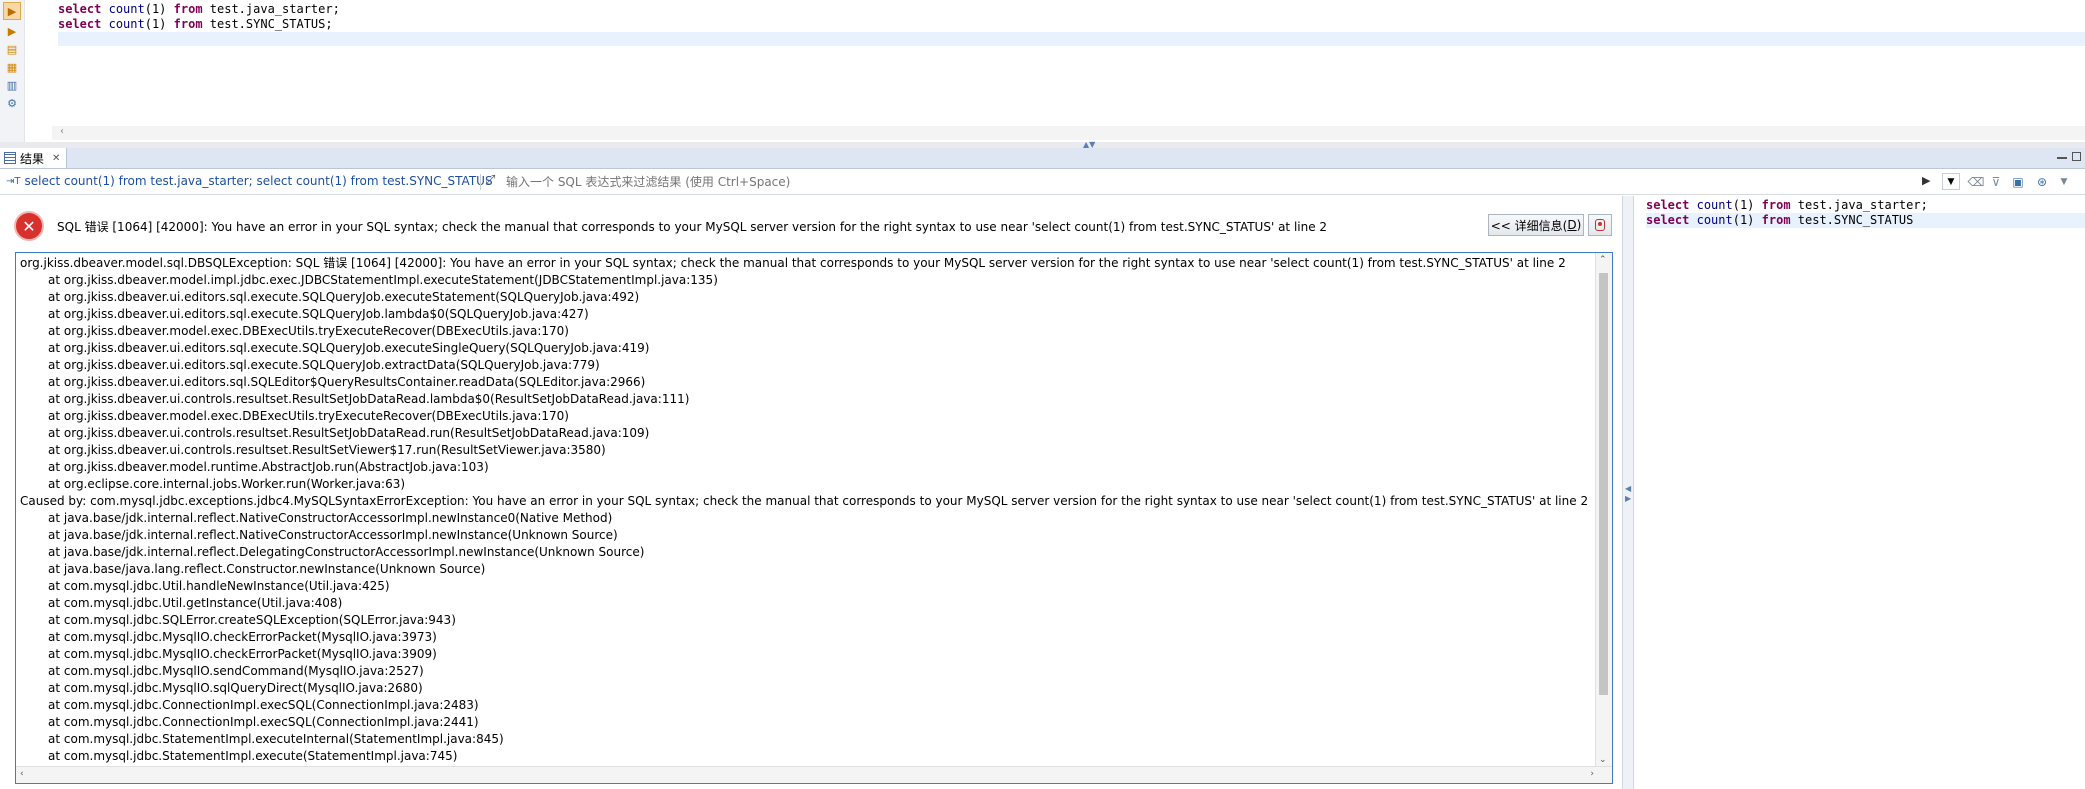 The height and width of the screenshot is (789, 2085). Describe the element at coordinates (1603, 484) in the screenshot. I see `scrollbar-thumb` at that location.